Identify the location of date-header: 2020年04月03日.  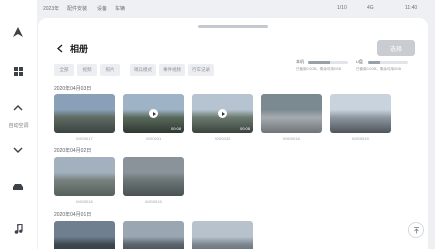
(73, 89).